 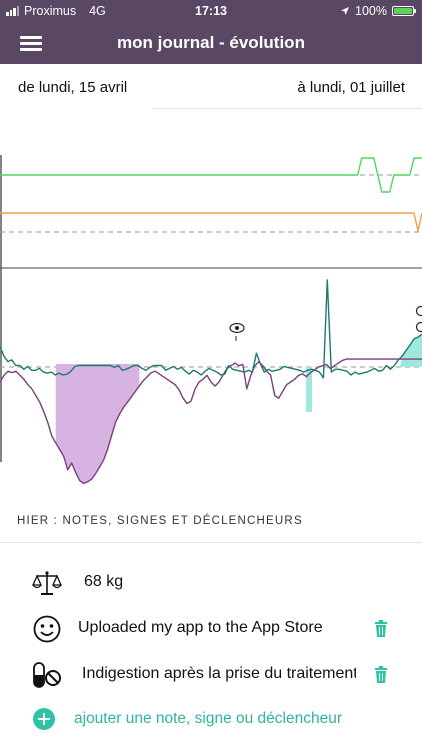 I want to click on chart-marker-icons, so click(x=418, y=319).